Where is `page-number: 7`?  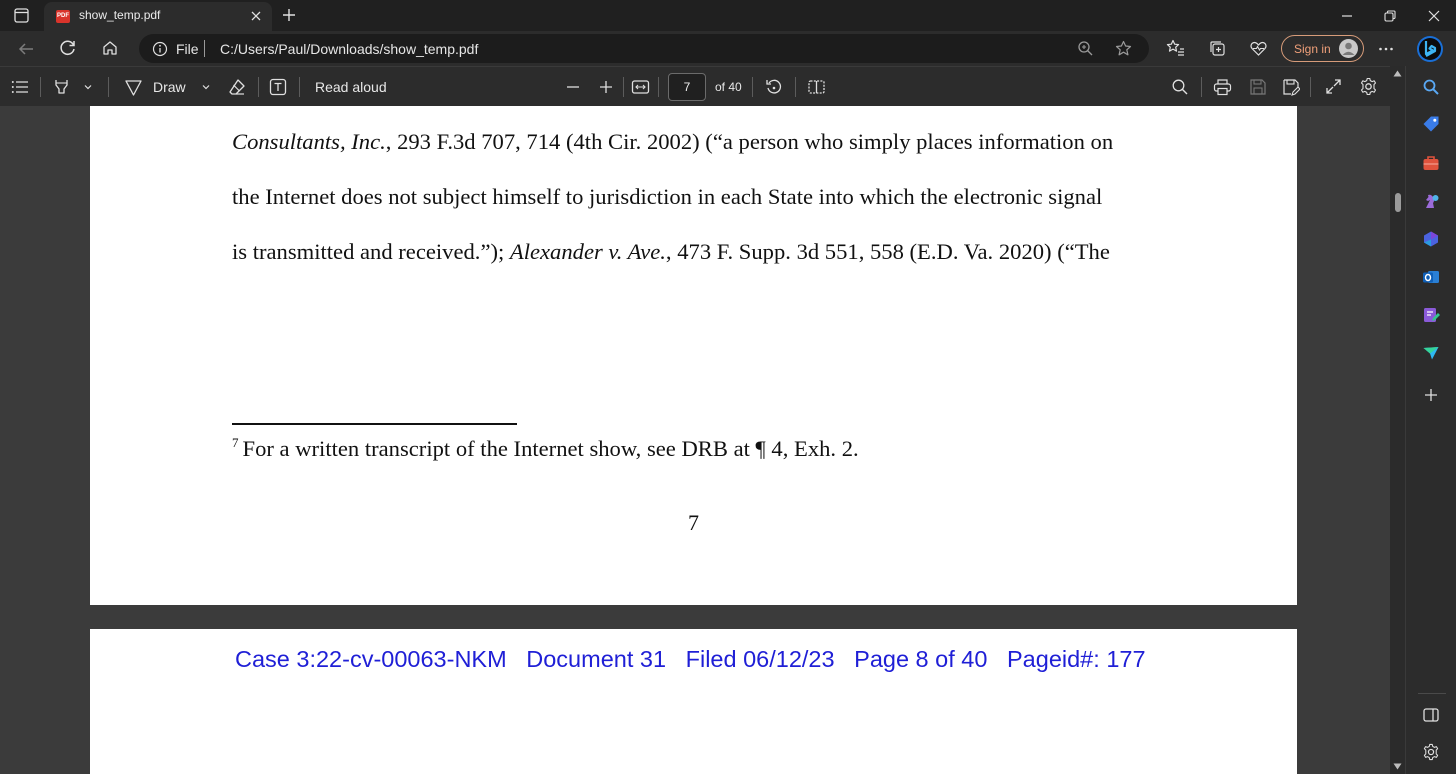
page-number: 7 is located at coordinates (693, 522).